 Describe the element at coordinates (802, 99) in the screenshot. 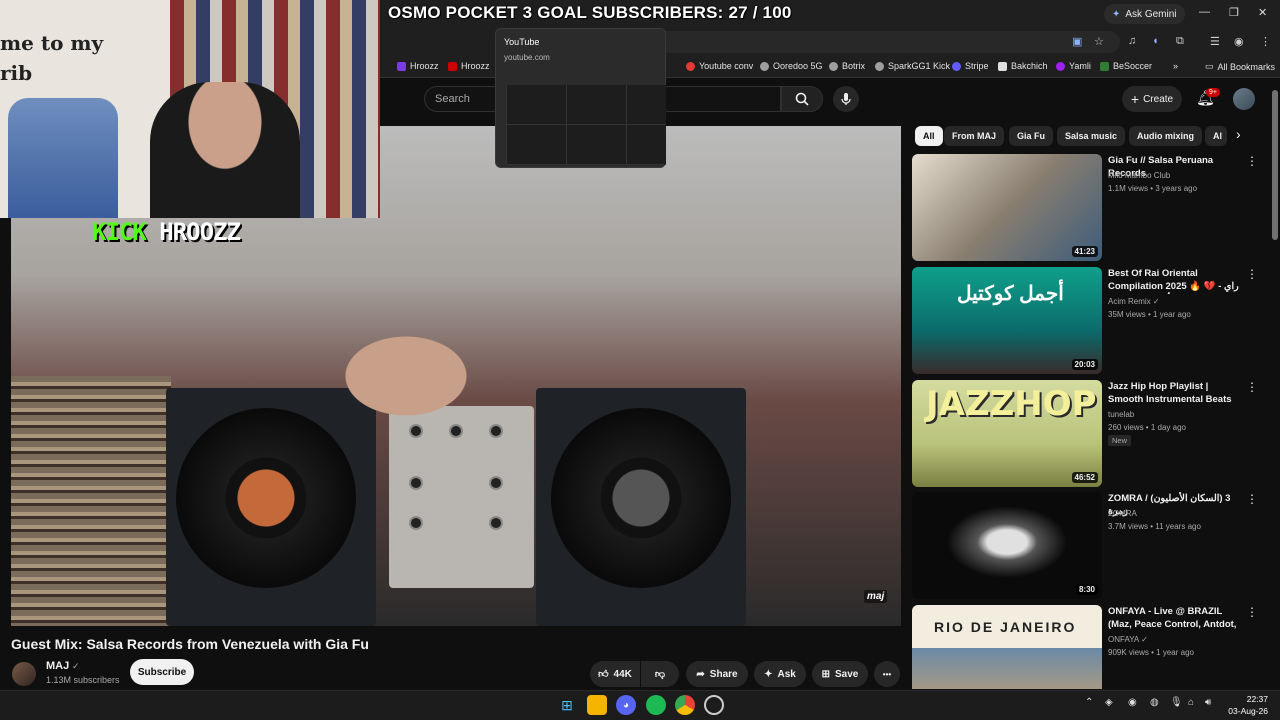

I see `search-button` at that location.